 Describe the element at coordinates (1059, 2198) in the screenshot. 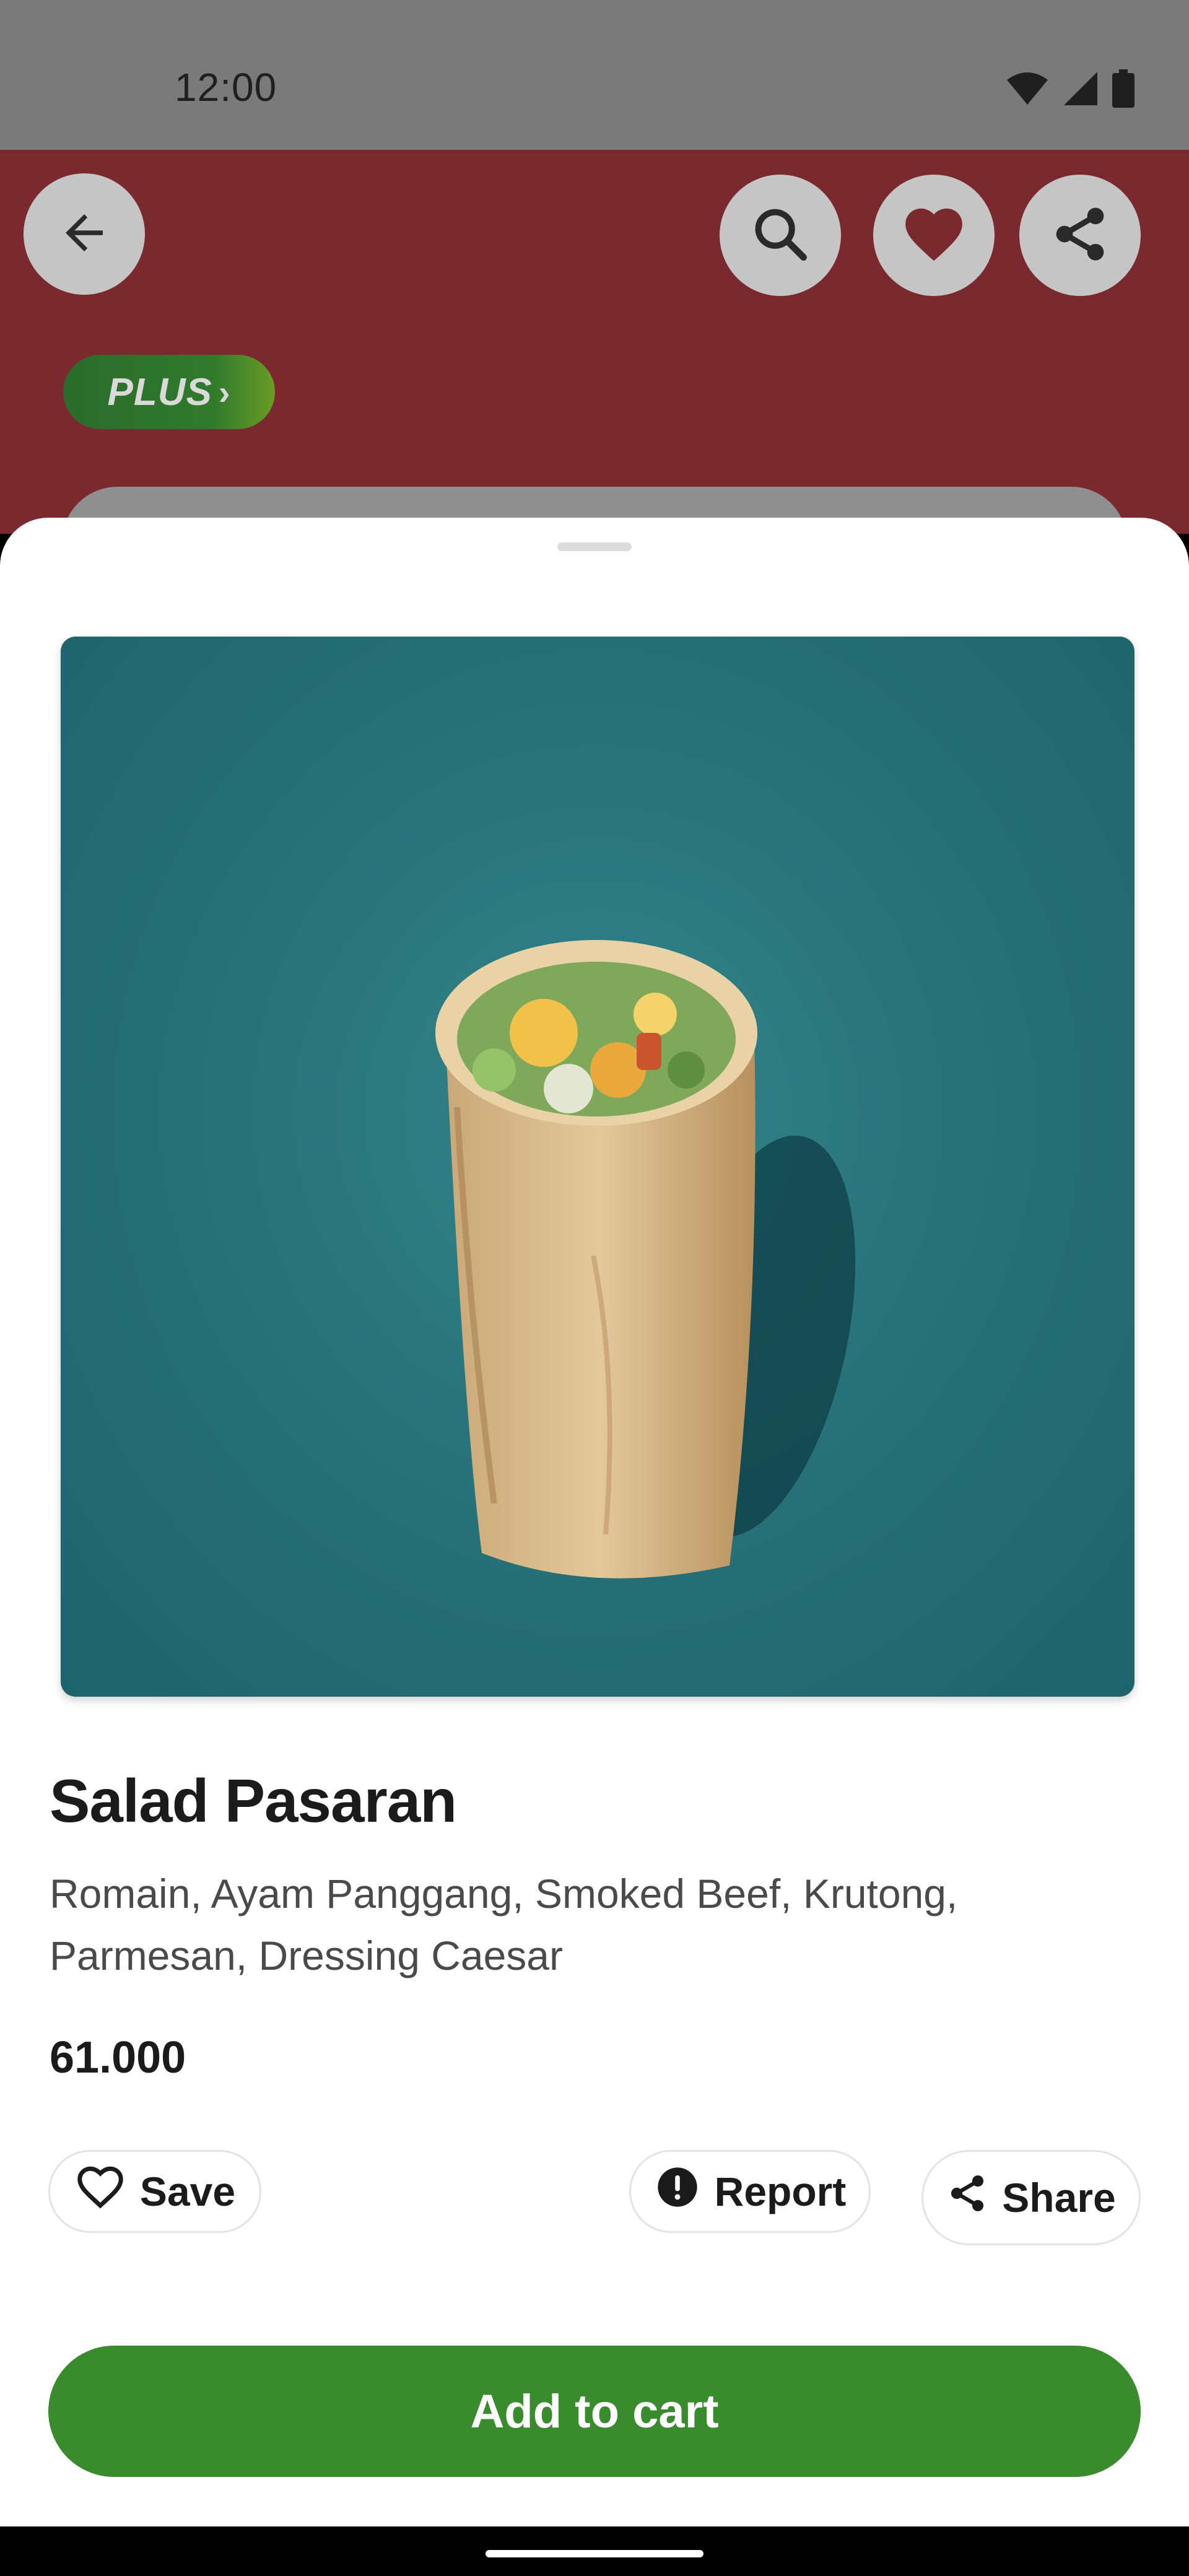

I see `share-label: Share` at that location.